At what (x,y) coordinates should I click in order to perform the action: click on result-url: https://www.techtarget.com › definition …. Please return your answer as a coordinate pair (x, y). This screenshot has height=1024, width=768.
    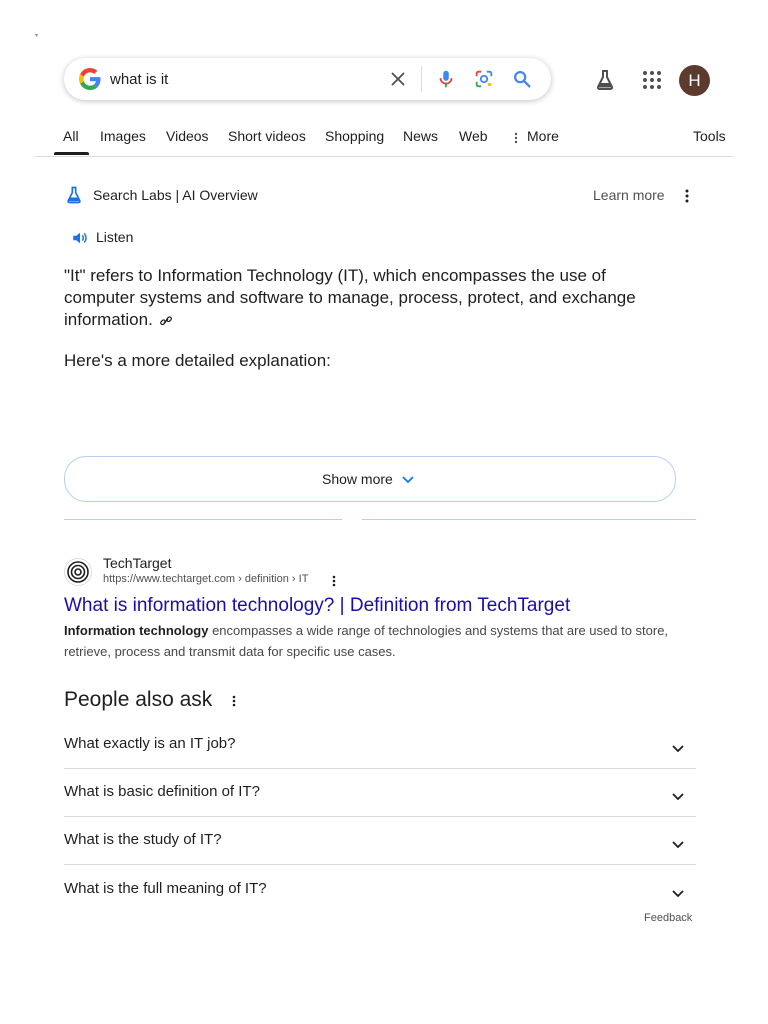
    Looking at the image, I should click on (205, 579).